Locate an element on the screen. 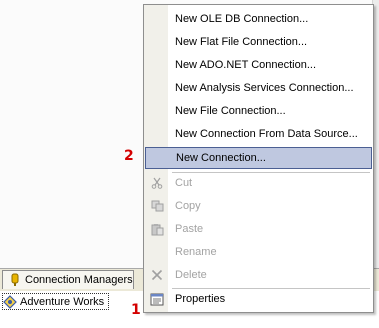 The width and height of the screenshot is (379, 328). menu-item-paste: Paste is located at coordinates (258, 229).